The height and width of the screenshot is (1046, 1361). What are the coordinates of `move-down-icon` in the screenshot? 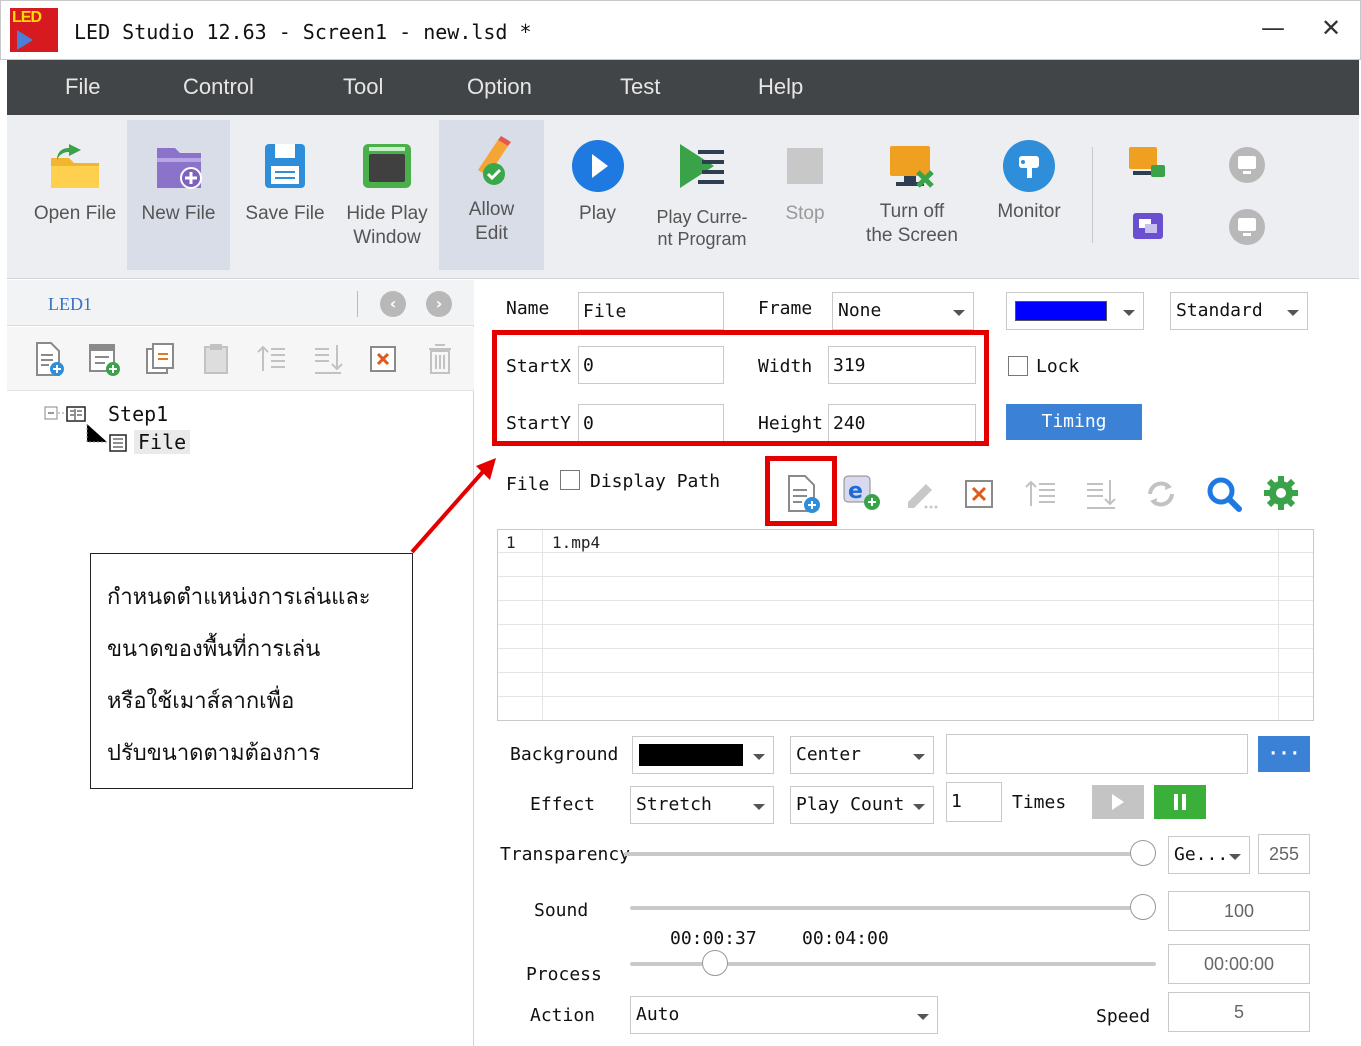 It's located at (329, 359).